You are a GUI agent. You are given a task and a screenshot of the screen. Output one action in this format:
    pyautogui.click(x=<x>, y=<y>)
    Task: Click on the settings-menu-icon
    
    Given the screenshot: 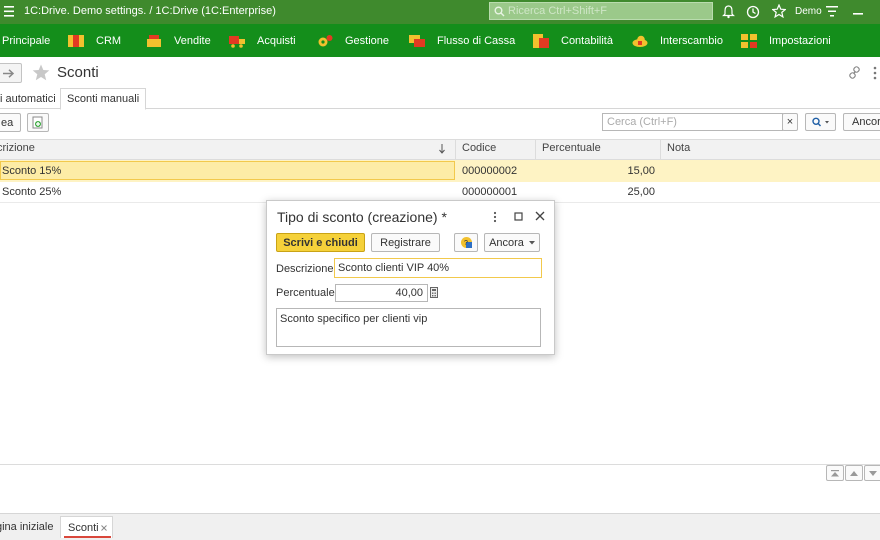 What is the action you would take?
    pyautogui.click(x=832, y=11)
    